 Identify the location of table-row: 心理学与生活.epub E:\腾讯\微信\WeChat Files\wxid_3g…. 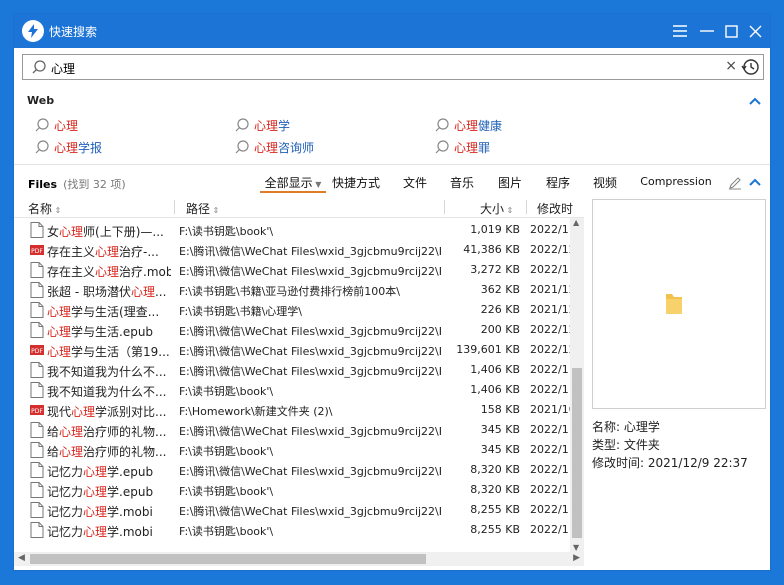
(293, 330).